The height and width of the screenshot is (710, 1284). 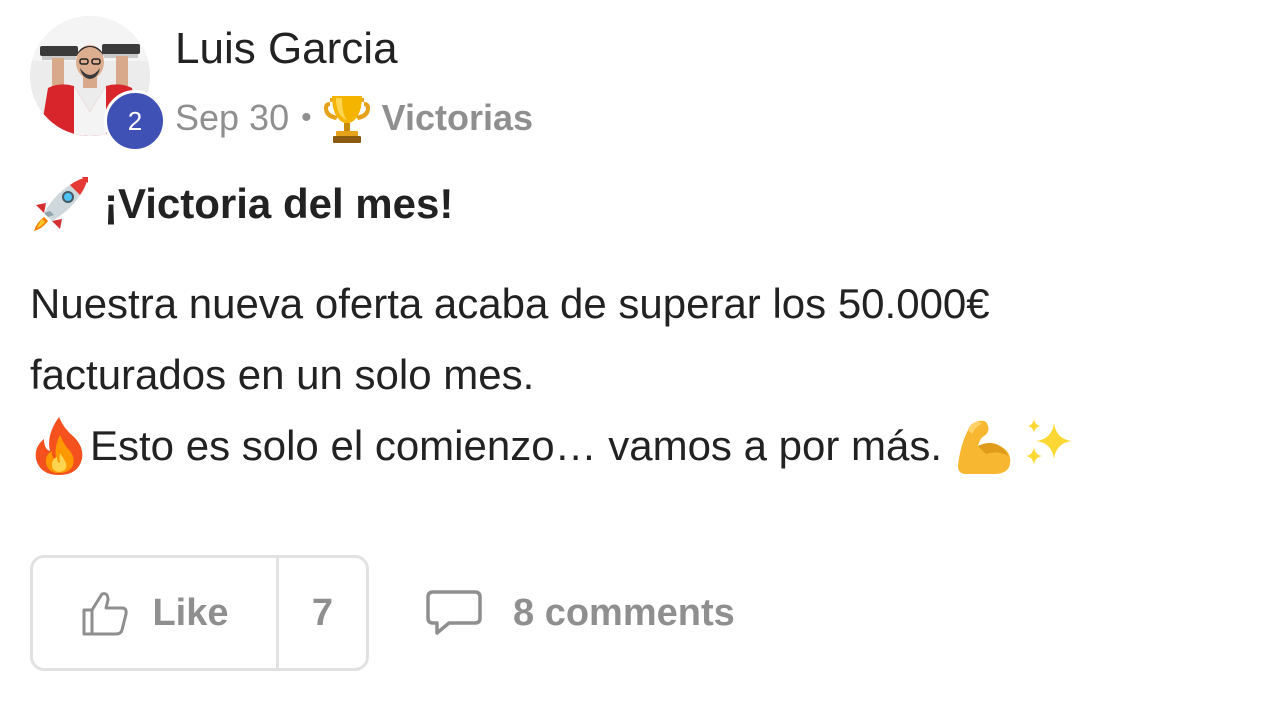 What do you see at coordinates (286, 49) in the screenshot?
I see `author-name: Luis Garcia` at bounding box center [286, 49].